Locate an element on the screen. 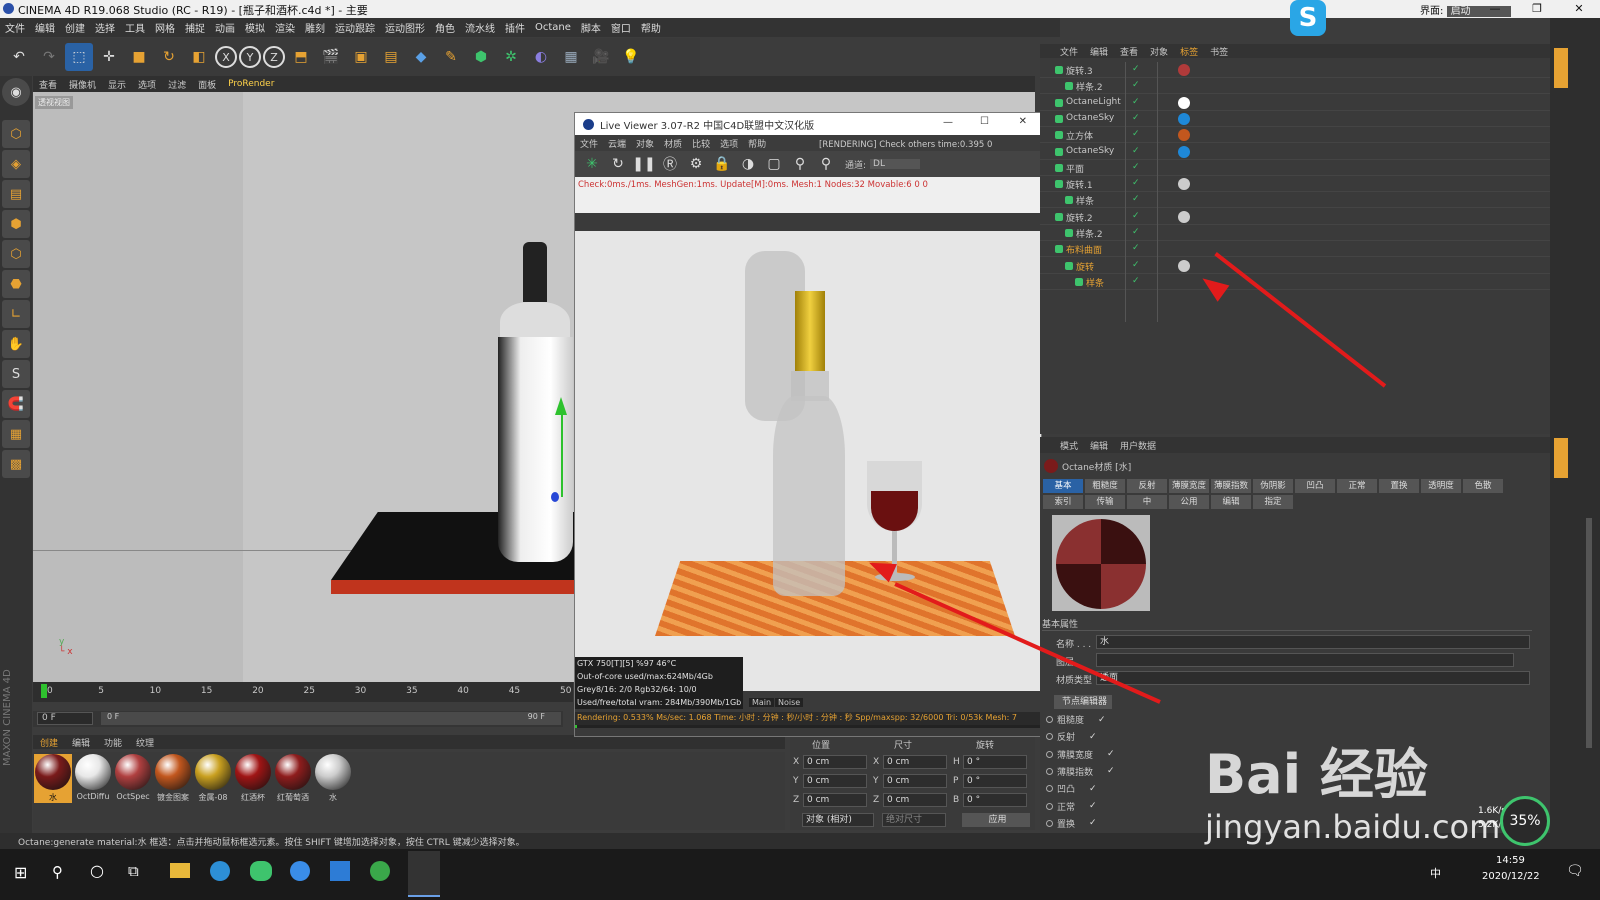 The image size is (1600, 900). lock-icon: 🔒 is located at coordinates (722, 164).